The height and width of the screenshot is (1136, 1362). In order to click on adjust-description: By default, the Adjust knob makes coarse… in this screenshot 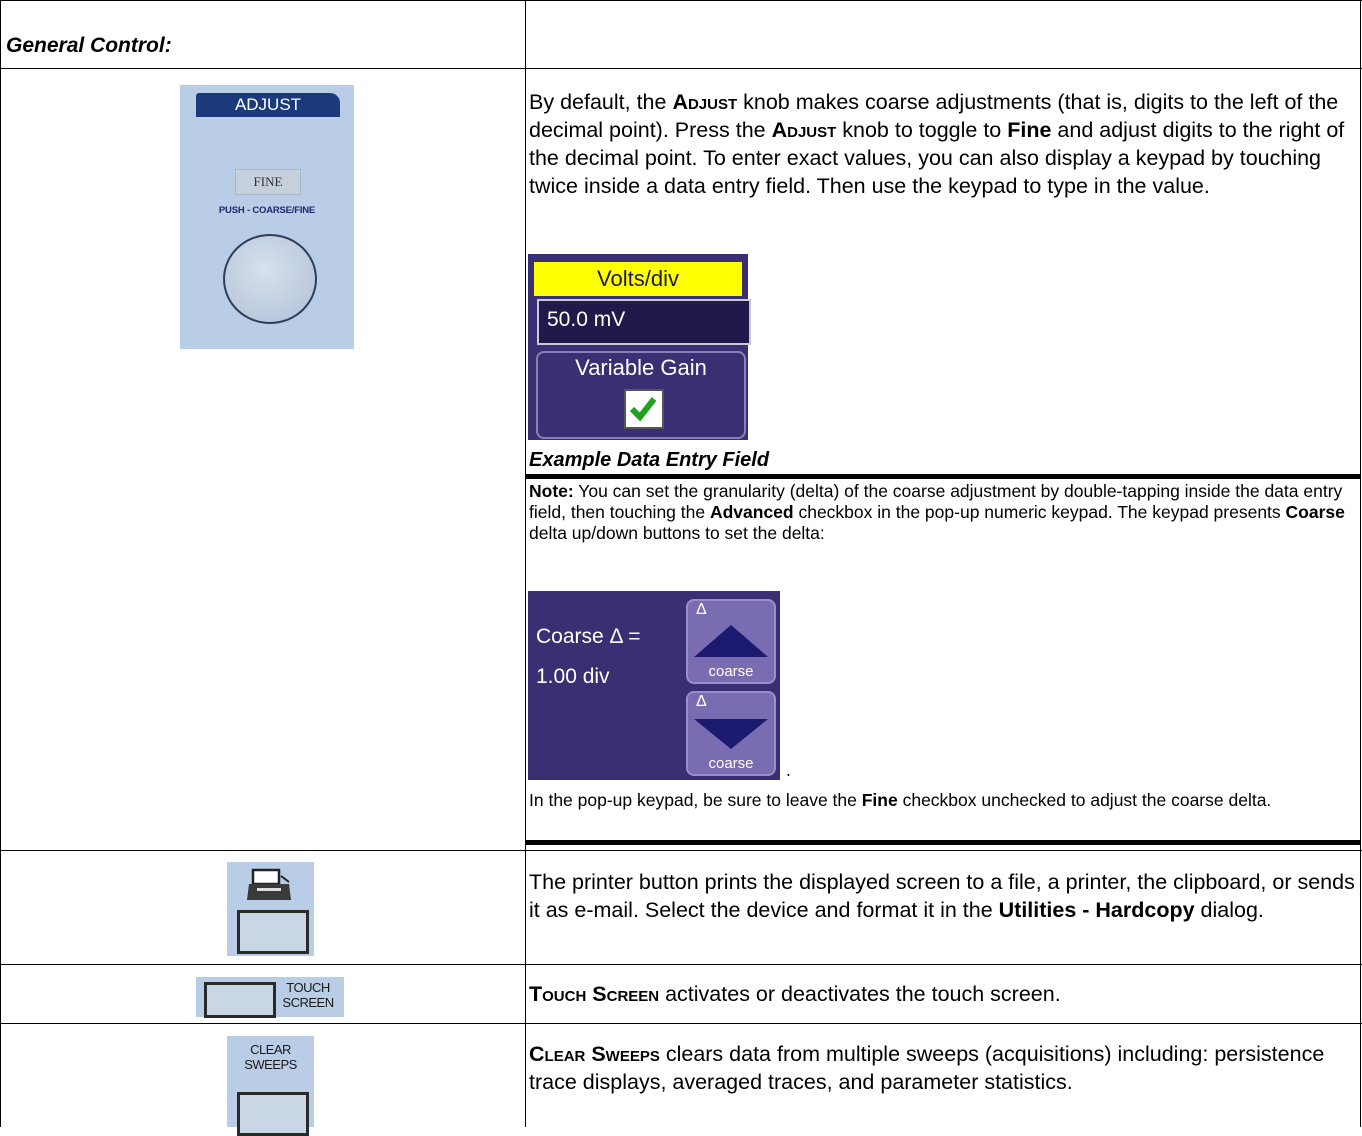, I will do `click(937, 144)`.